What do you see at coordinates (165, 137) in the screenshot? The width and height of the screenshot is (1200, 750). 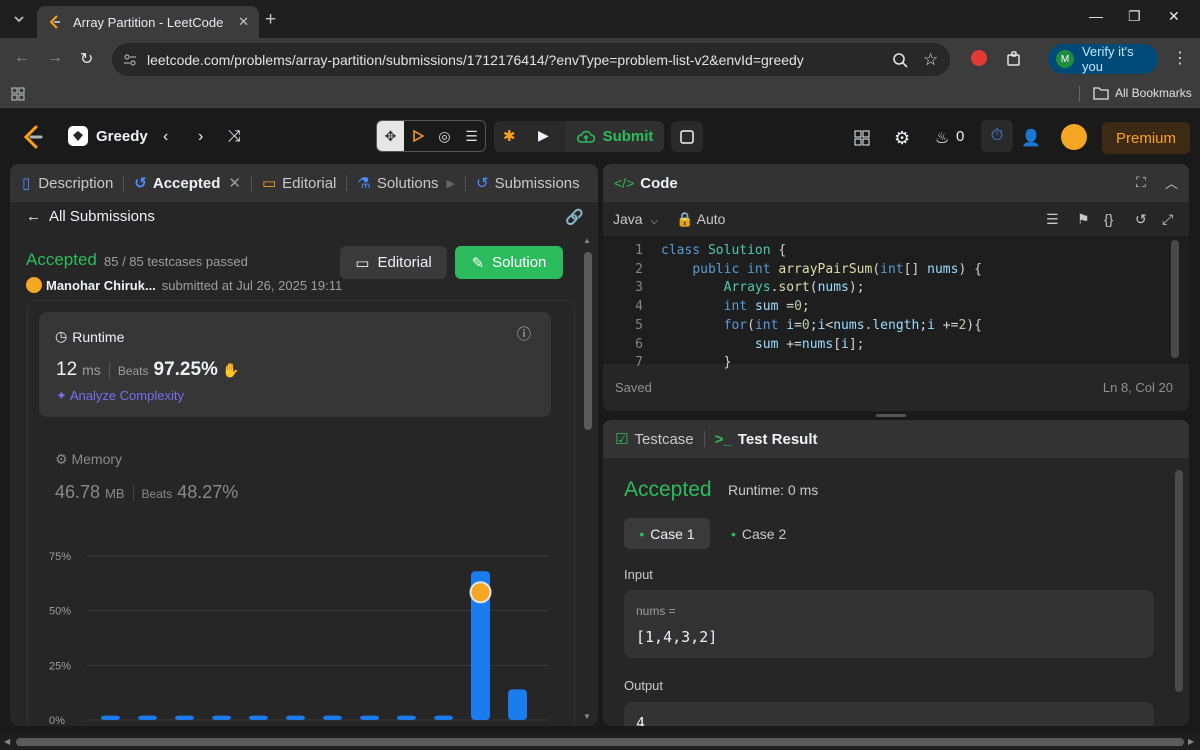 I see `prev-problem-icon: ‹` at bounding box center [165, 137].